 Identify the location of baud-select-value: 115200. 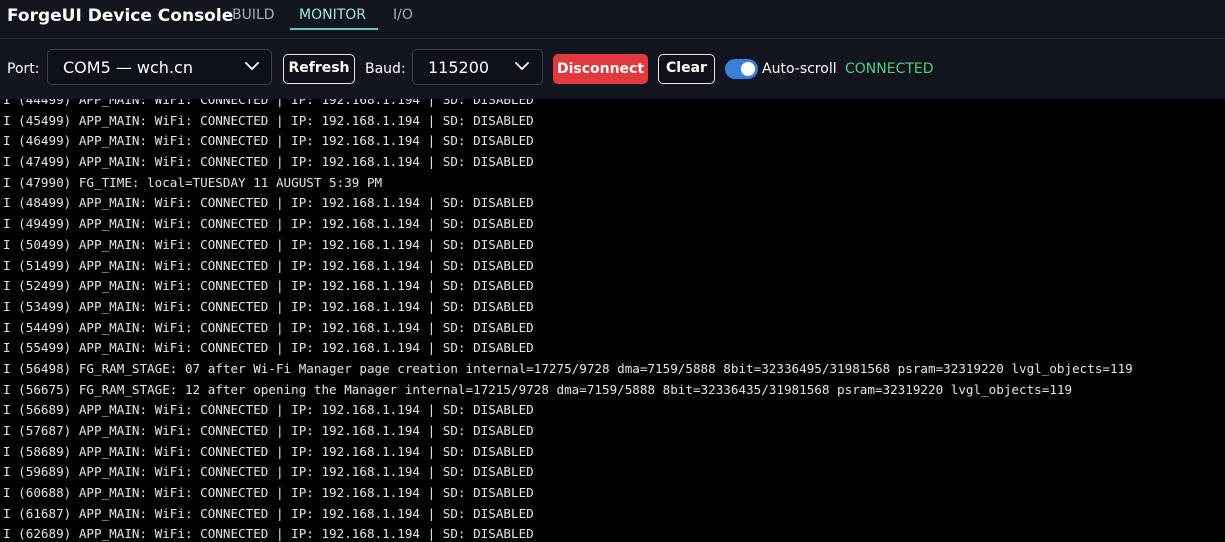
(459, 67).